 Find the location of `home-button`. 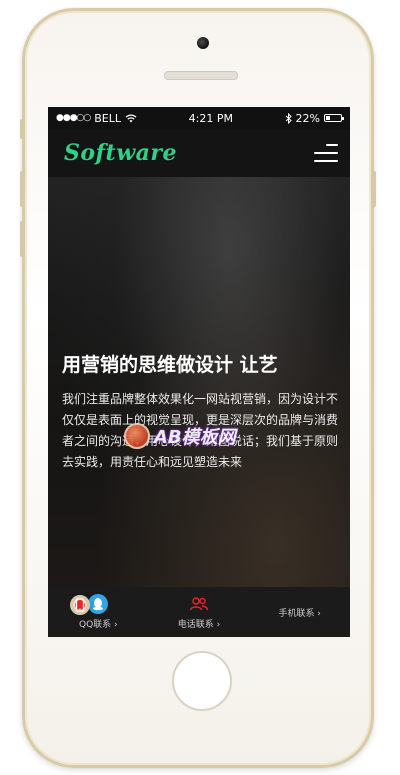

home-button is located at coordinates (202, 681).